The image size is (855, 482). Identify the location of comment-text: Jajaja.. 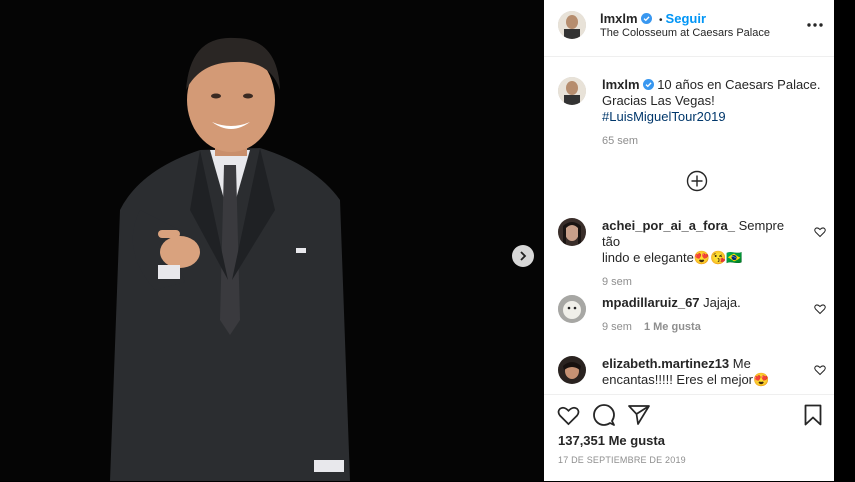
(722, 302).